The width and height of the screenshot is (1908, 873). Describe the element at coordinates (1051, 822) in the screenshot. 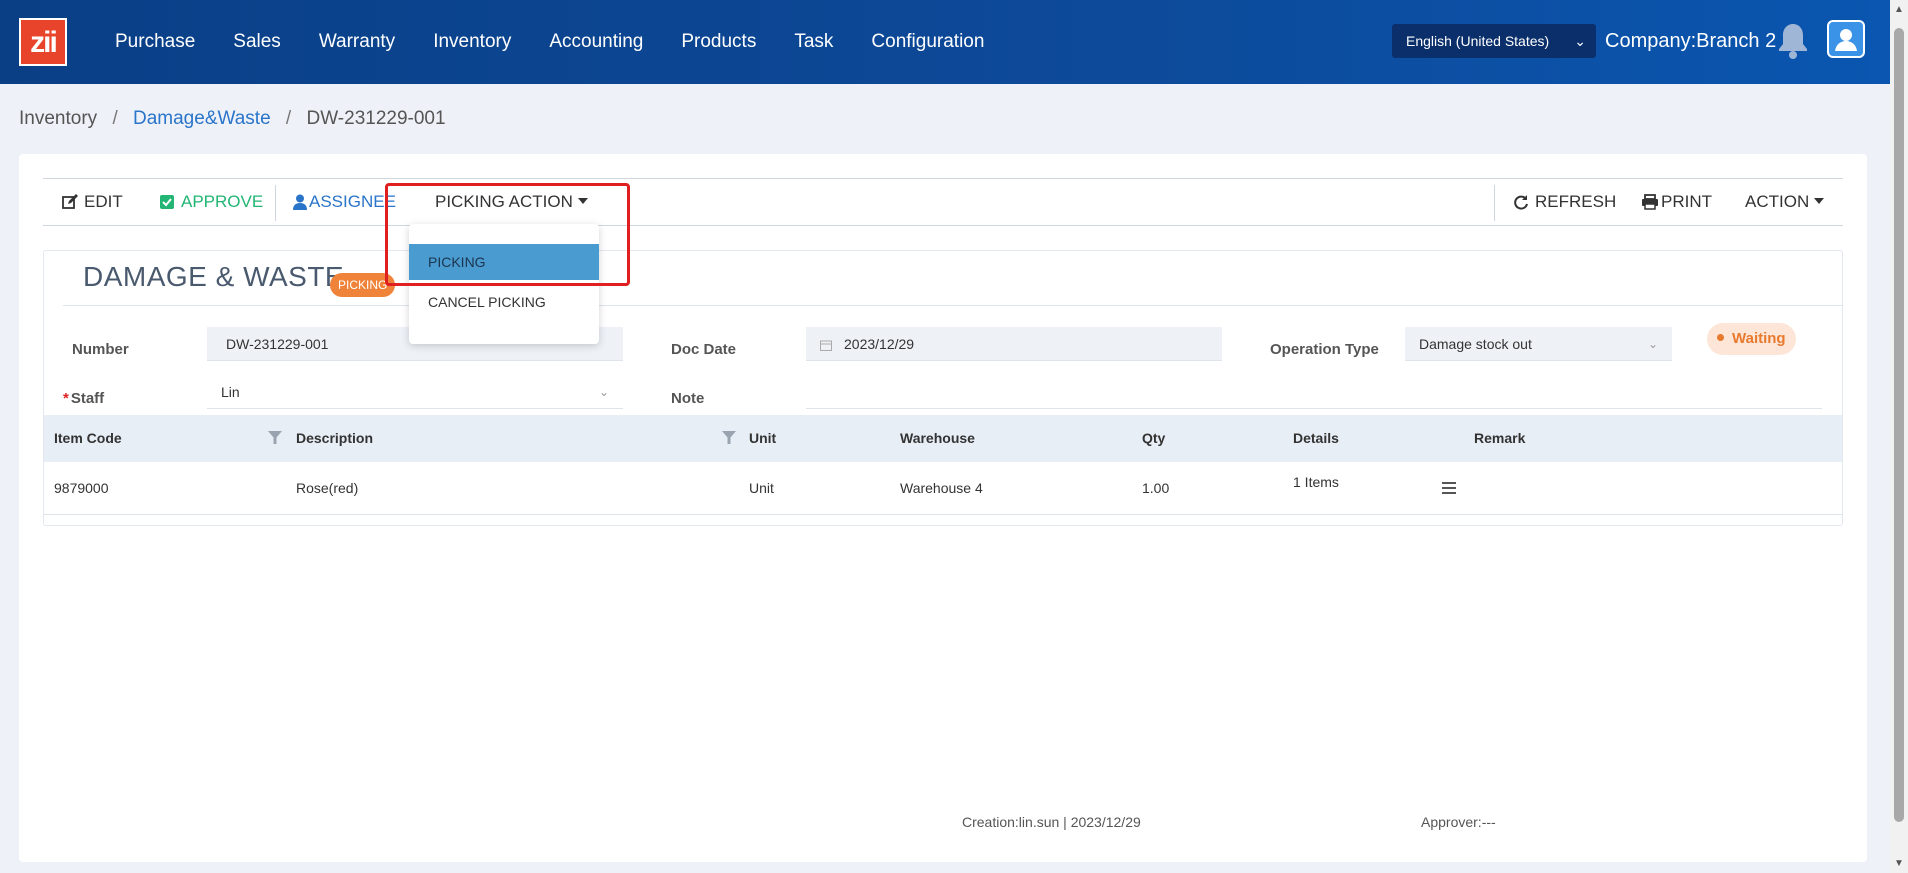

I see `creation-info: Creation:lin.sun | 2023/12/29` at that location.